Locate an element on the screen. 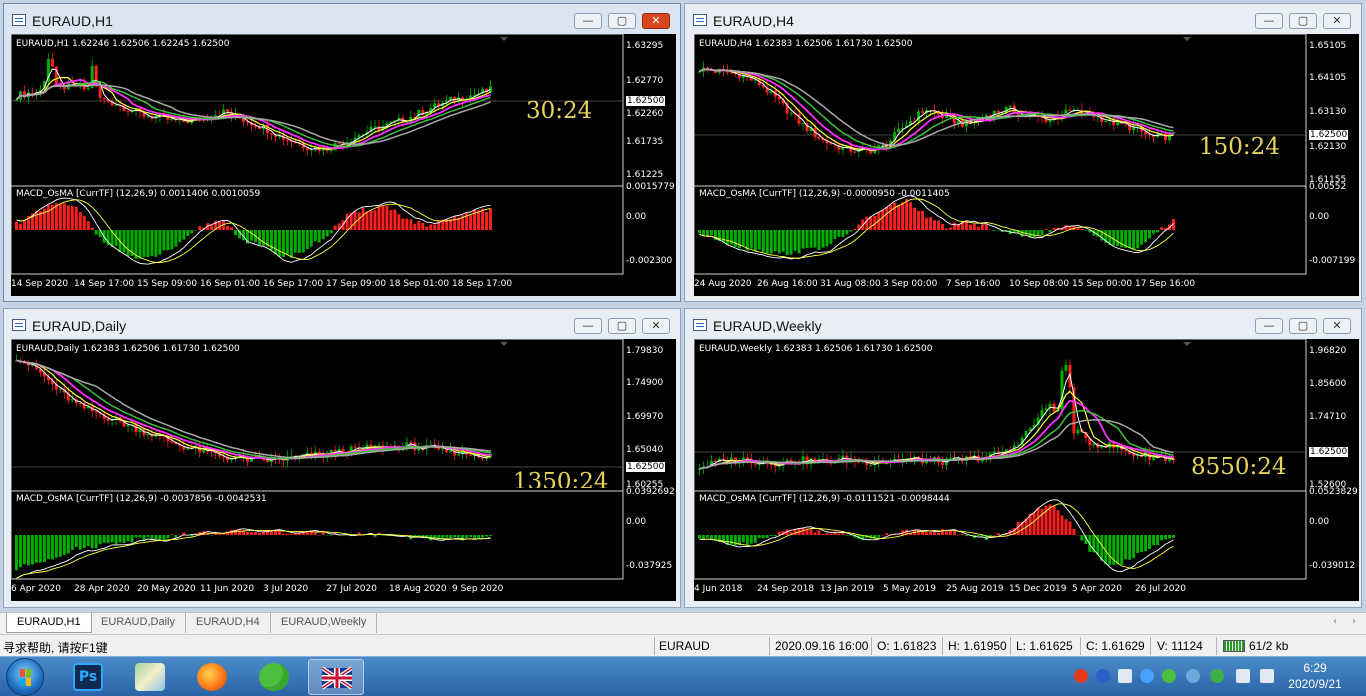 This screenshot has height=696, width=1366. time-axis-label: 20 May 2020 is located at coordinates (166, 589).